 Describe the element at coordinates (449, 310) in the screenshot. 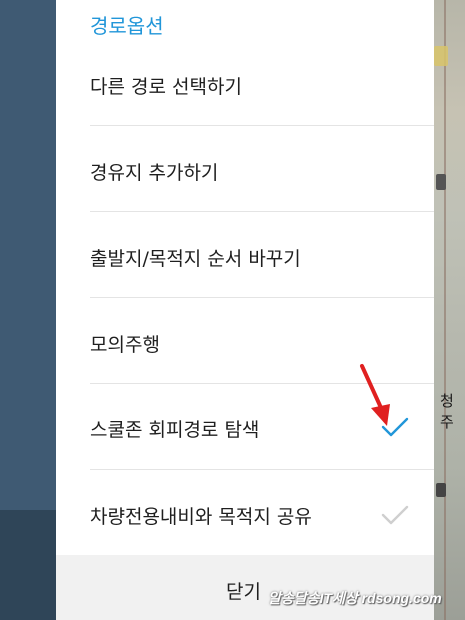

I see `map-background` at that location.